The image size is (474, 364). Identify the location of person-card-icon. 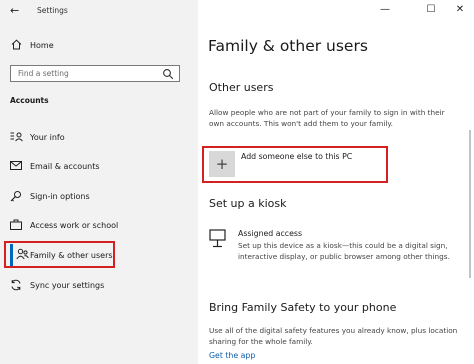
(16, 137).